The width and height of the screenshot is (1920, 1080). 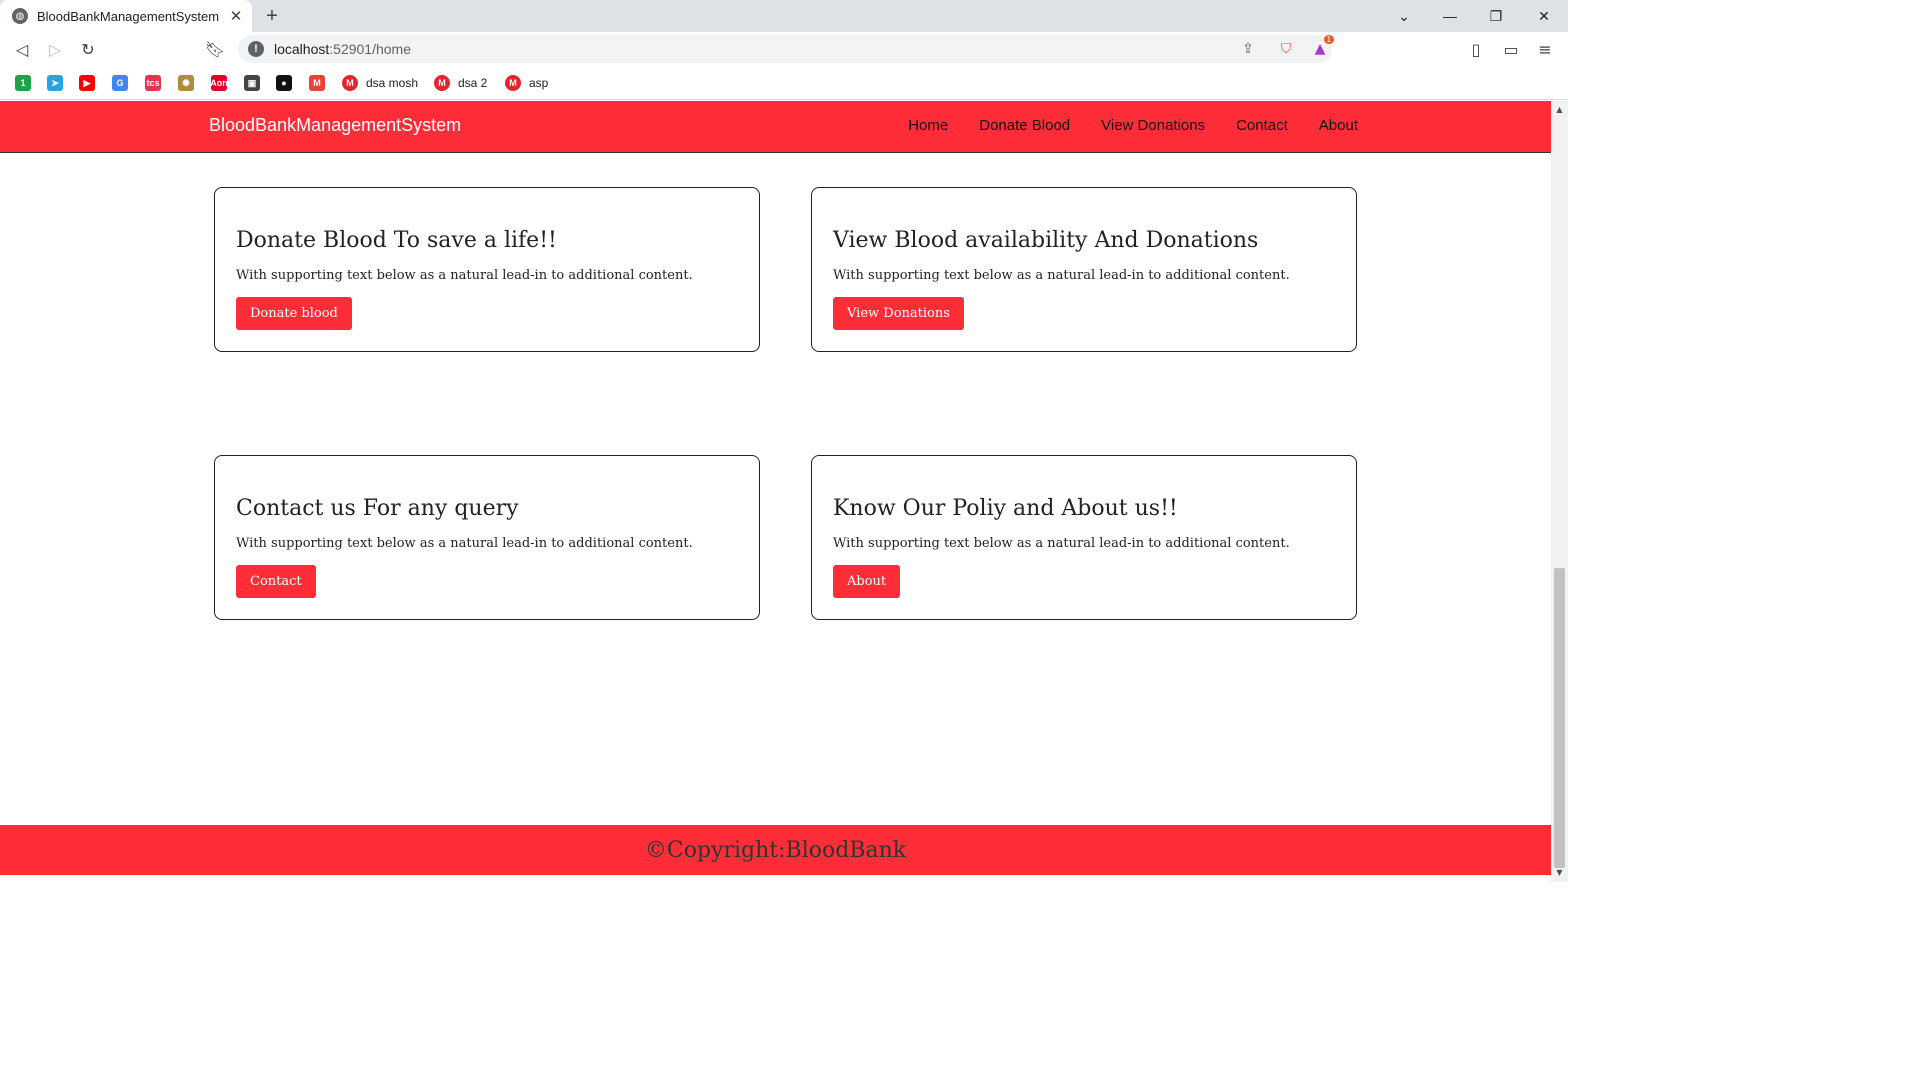 What do you see at coordinates (335, 125) in the screenshot?
I see `site-brand: BloodBankManagementSystem` at bounding box center [335, 125].